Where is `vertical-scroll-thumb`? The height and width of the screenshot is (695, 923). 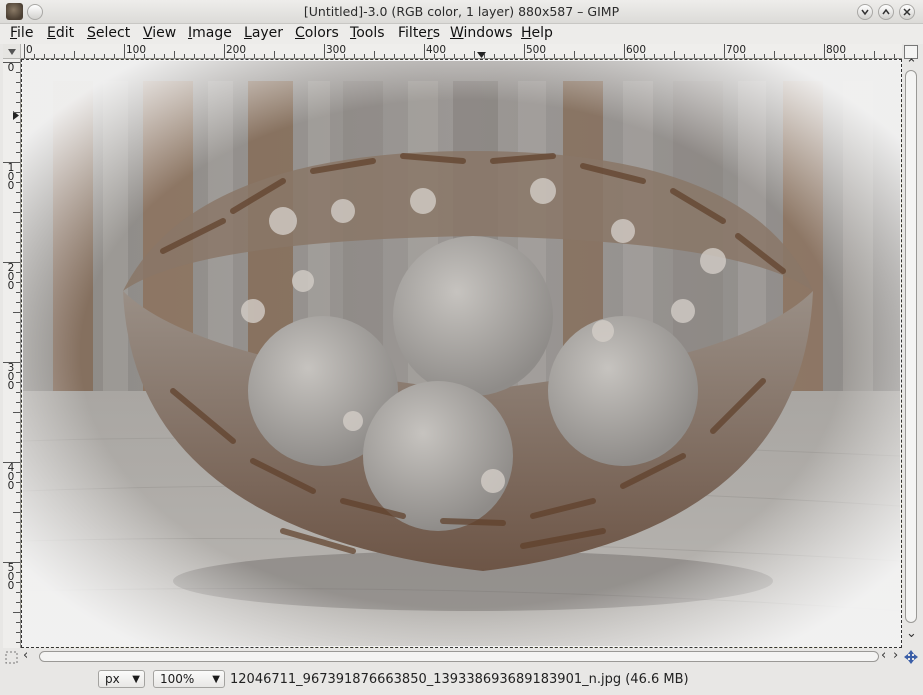
vertical-scroll-thumb is located at coordinates (911, 346).